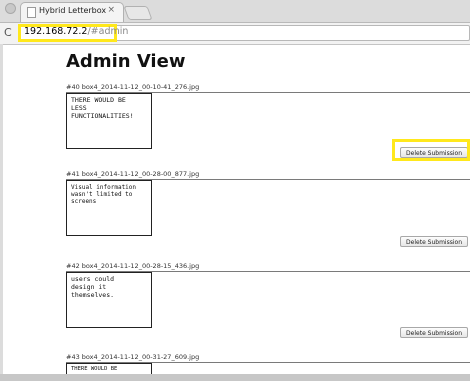 This screenshot has height=381, width=470. Describe the element at coordinates (235, 377) in the screenshot. I see `scrollbar` at that location.